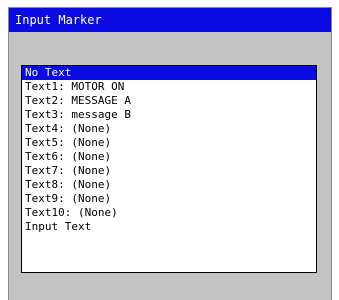 Image resolution: width=339 pixels, height=300 pixels. I want to click on list-item-text6: Text6: (None), so click(169, 157).